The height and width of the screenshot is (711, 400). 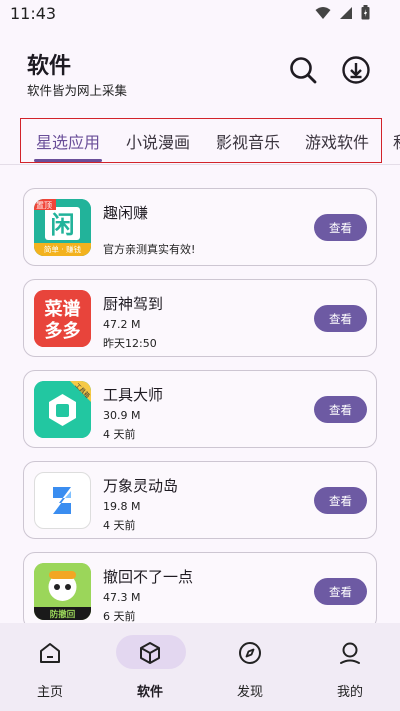 I want to click on download-button, so click(x=356, y=70).